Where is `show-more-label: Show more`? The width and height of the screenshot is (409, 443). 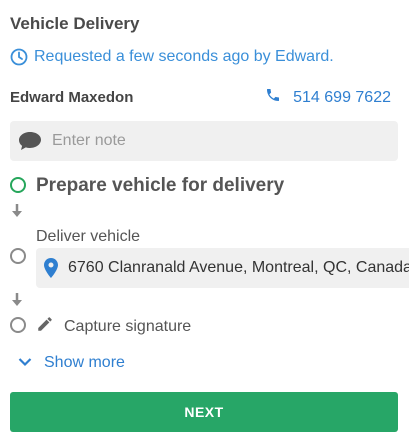
show-more-label: Show more is located at coordinates (84, 362).